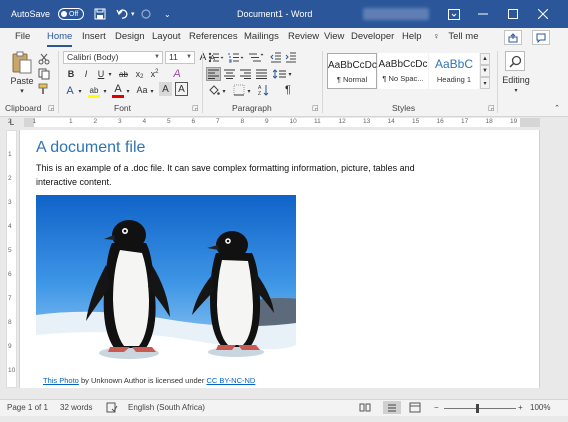  Describe the element at coordinates (261, 37) in the screenshot. I see `tab-mailings: Mailings` at that location.